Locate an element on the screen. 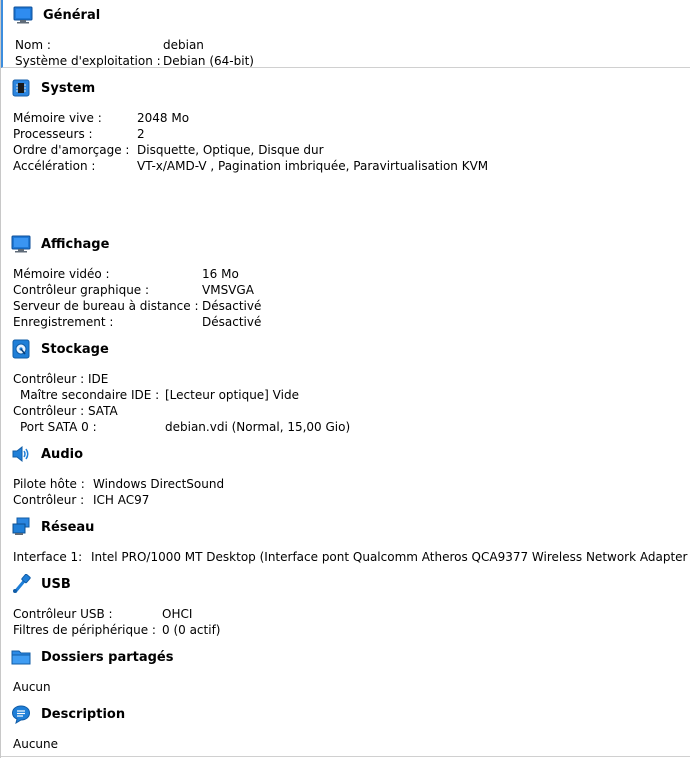  section-title: Audio is located at coordinates (62, 454).